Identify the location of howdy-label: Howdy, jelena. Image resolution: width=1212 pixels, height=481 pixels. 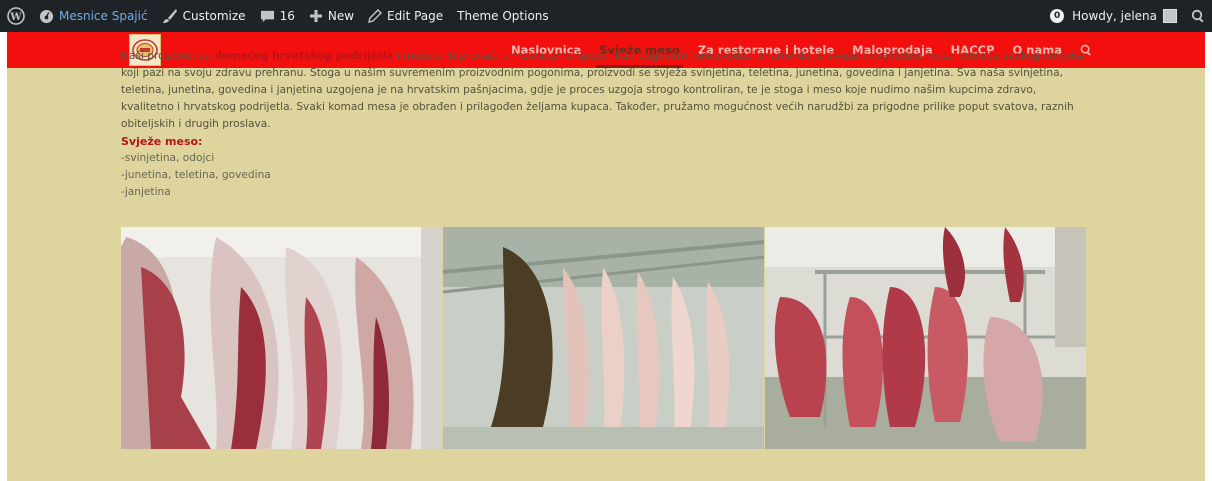
(1114, 16).